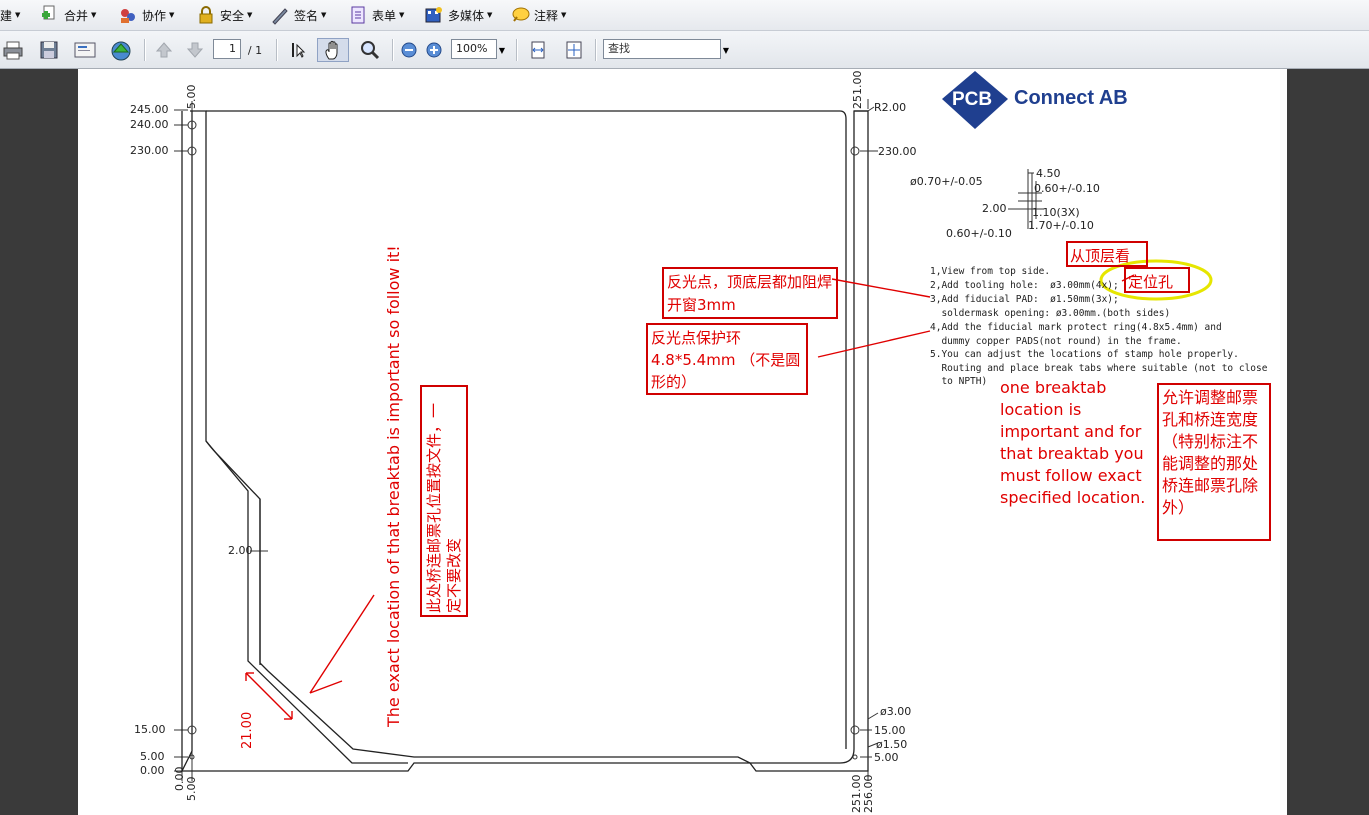 This screenshot has width=1369, height=815. I want to click on dim-left-4: 15.00, so click(150, 729).